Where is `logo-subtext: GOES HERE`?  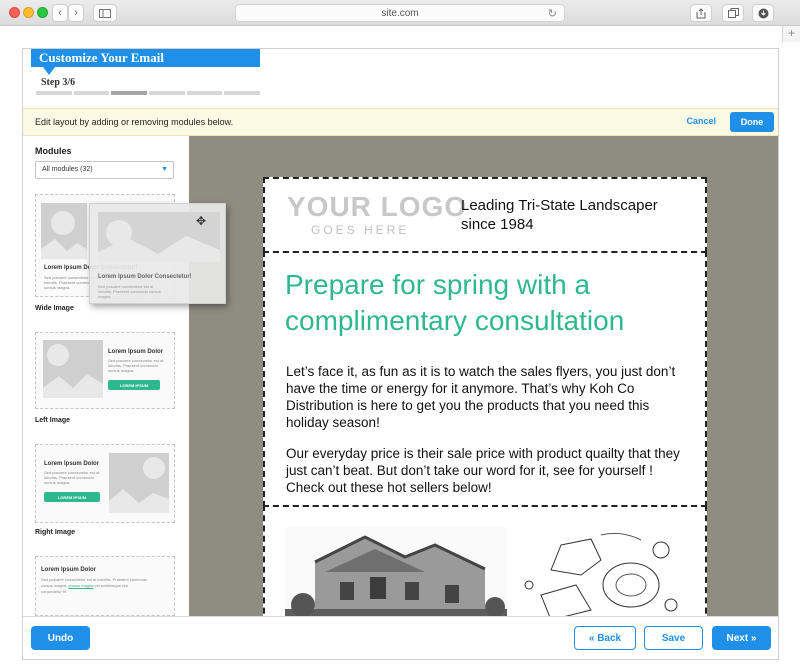 logo-subtext: GOES HERE is located at coordinates (360, 230).